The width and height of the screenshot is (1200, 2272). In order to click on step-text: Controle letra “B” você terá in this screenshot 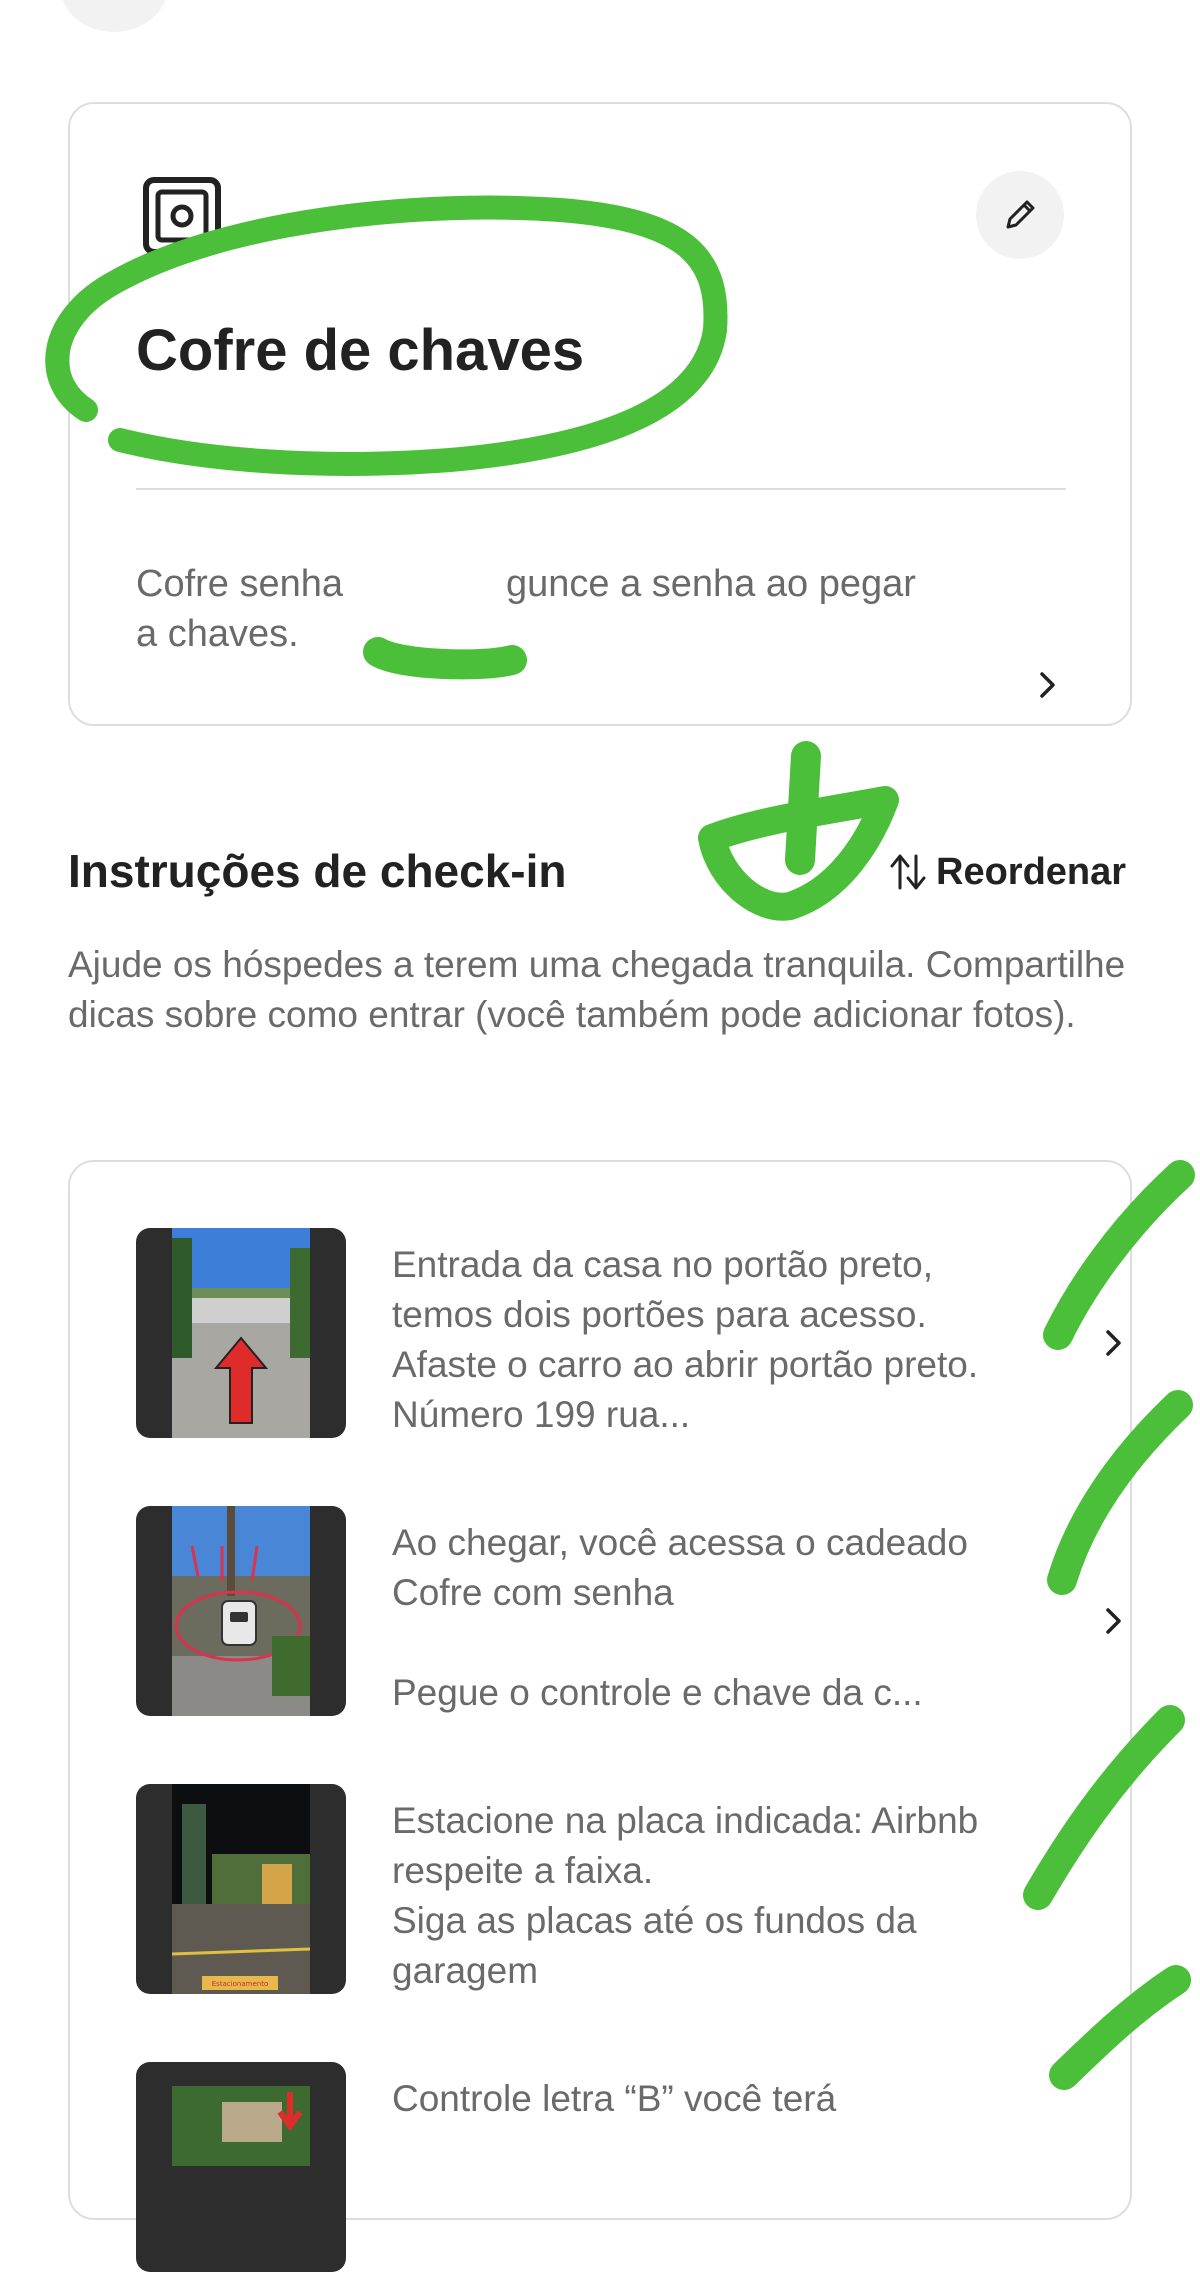, I will do `click(614, 2098)`.